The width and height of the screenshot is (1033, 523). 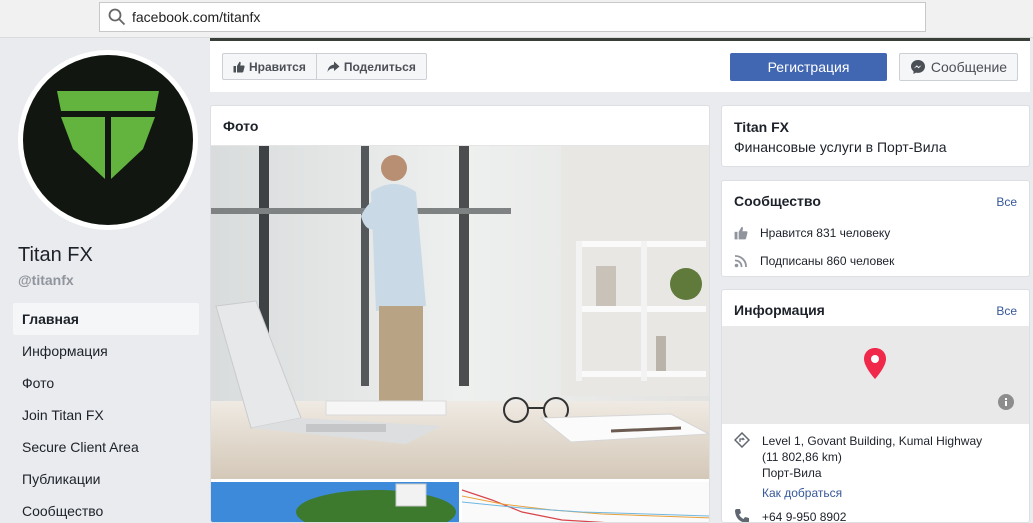 What do you see at coordinates (460, 126) in the screenshot?
I see `photos-title: Фото` at bounding box center [460, 126].